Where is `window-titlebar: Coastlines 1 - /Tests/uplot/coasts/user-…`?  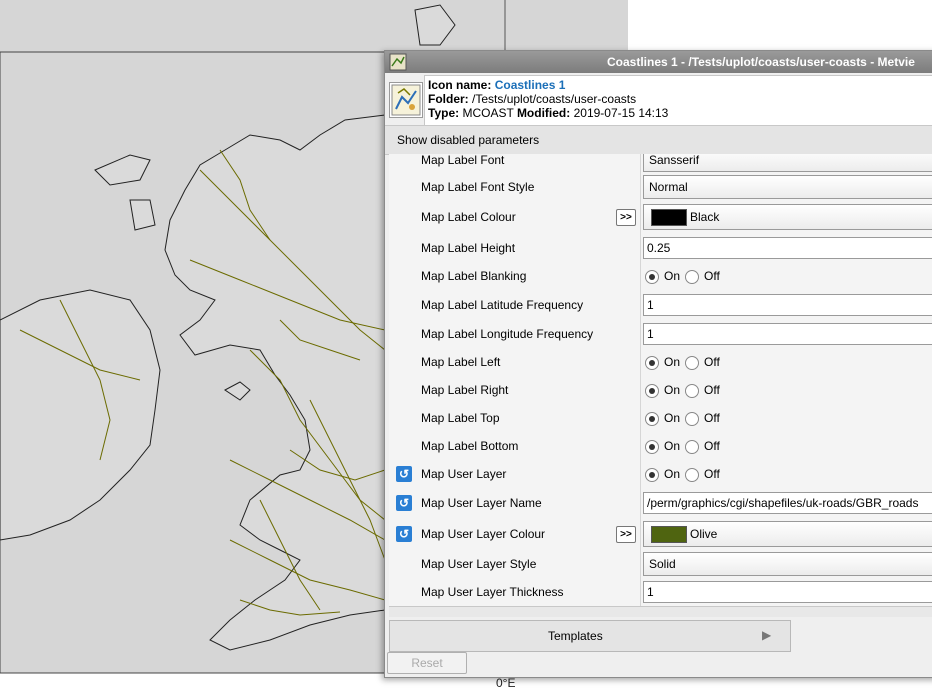 window-titlebar: Coastlines 1 - /Tests/uplot/coasts/user-… is located at coordinates (658, 62).